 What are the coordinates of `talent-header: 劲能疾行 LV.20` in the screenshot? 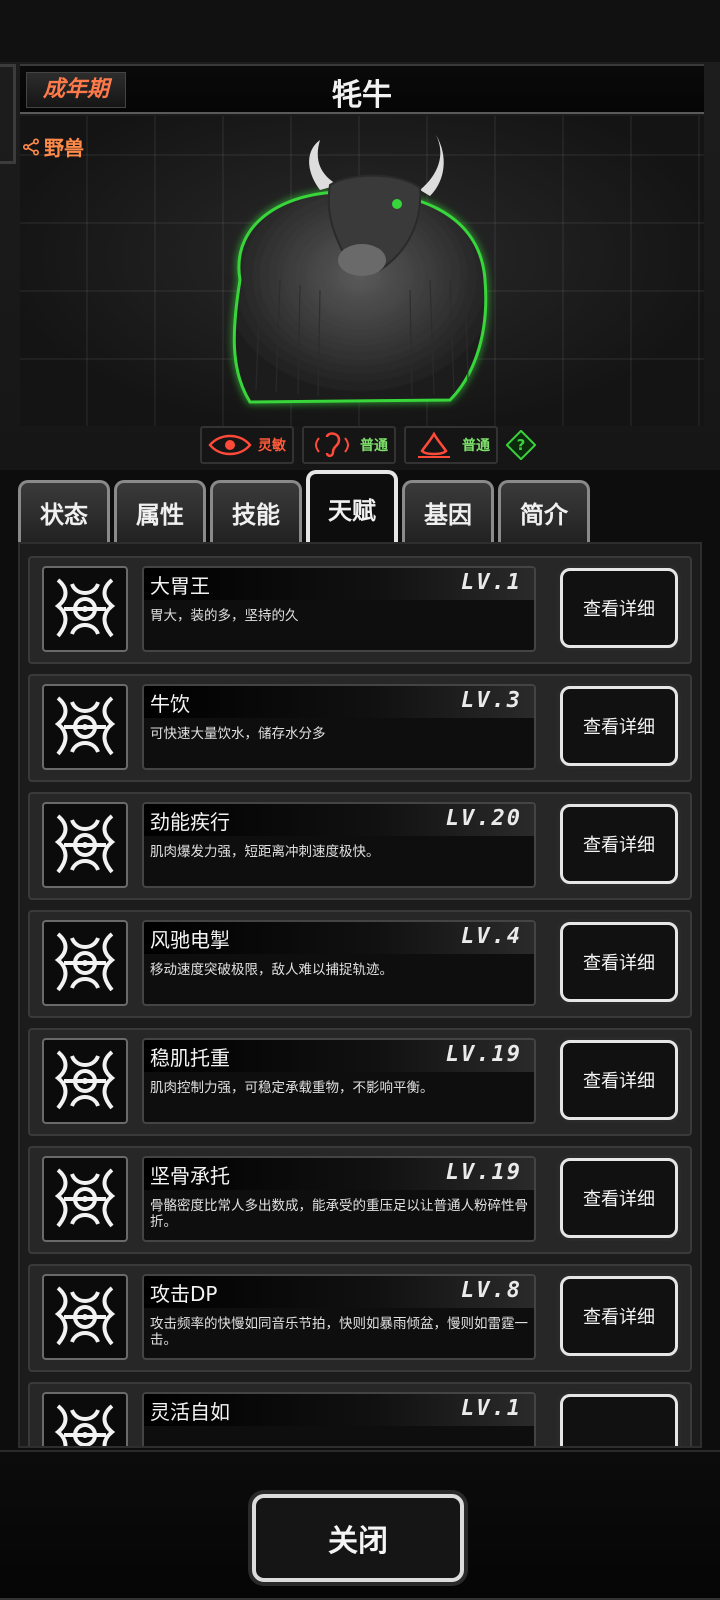 It's located at (339, 820).